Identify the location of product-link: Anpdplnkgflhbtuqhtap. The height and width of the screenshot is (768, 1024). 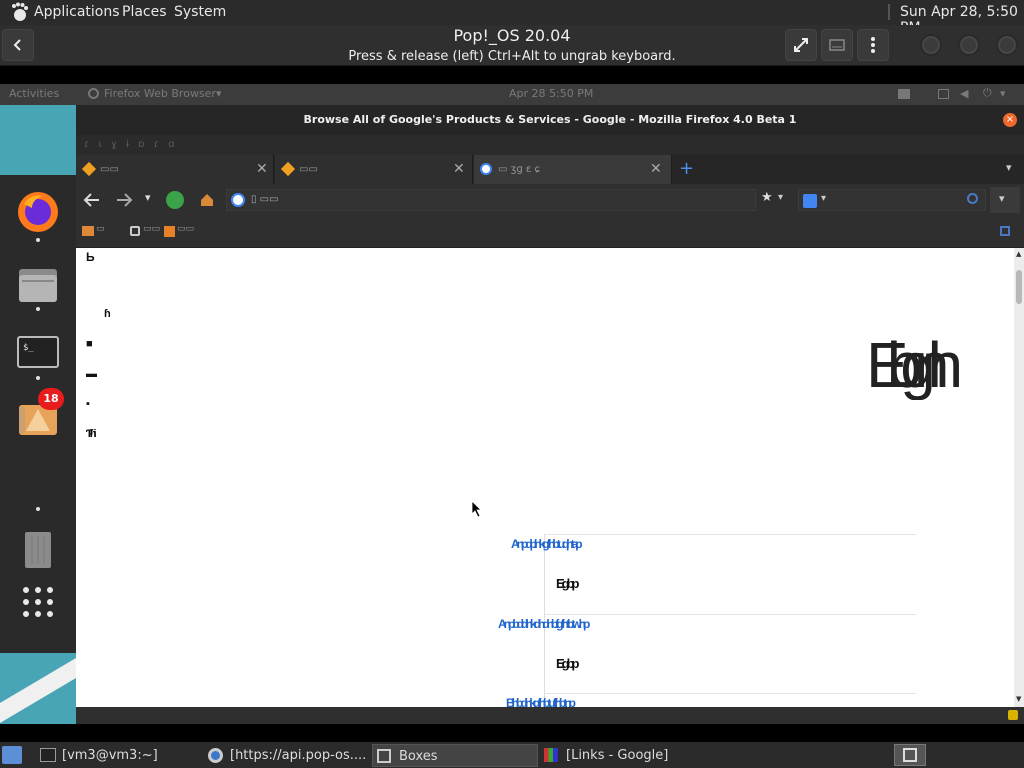
(547, 544).